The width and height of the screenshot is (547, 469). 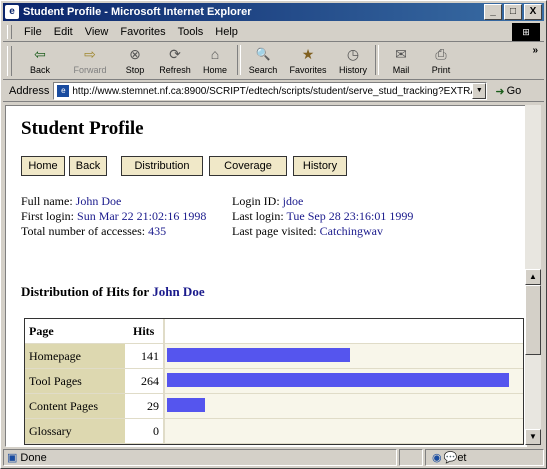 I want to click on stop-button: ⊗ Stop, so click(x=135, y=60).